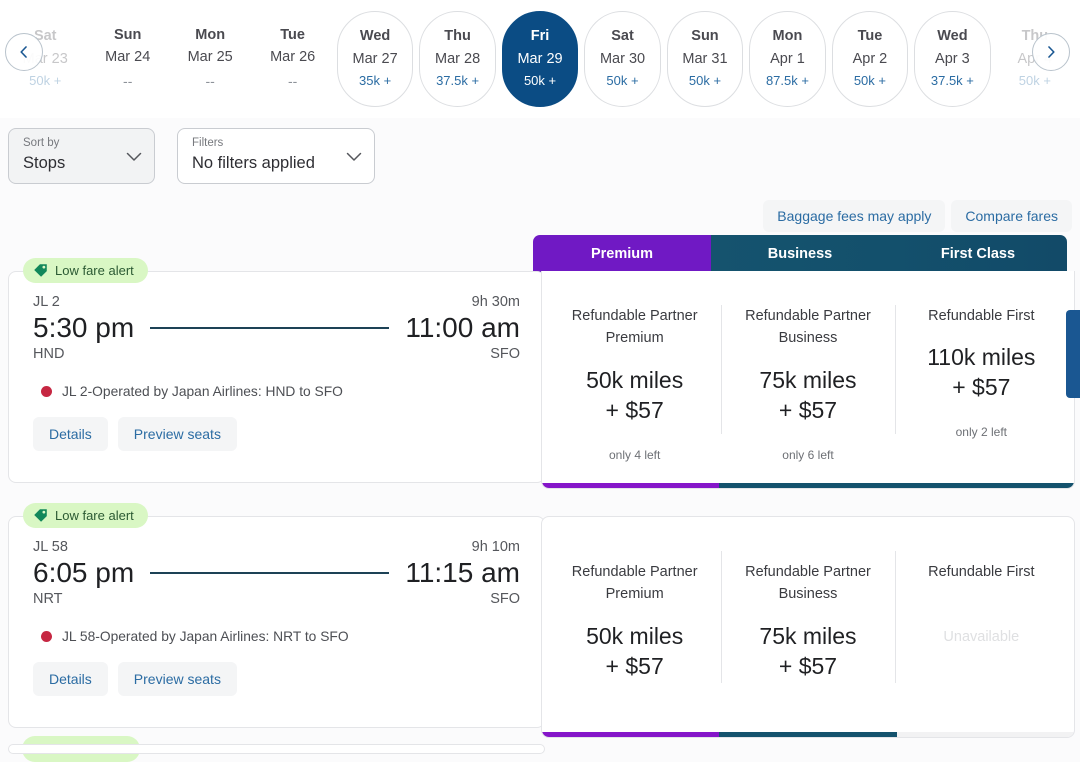  I want to click on date-pill-date: Apr 2, so click(870, 58).